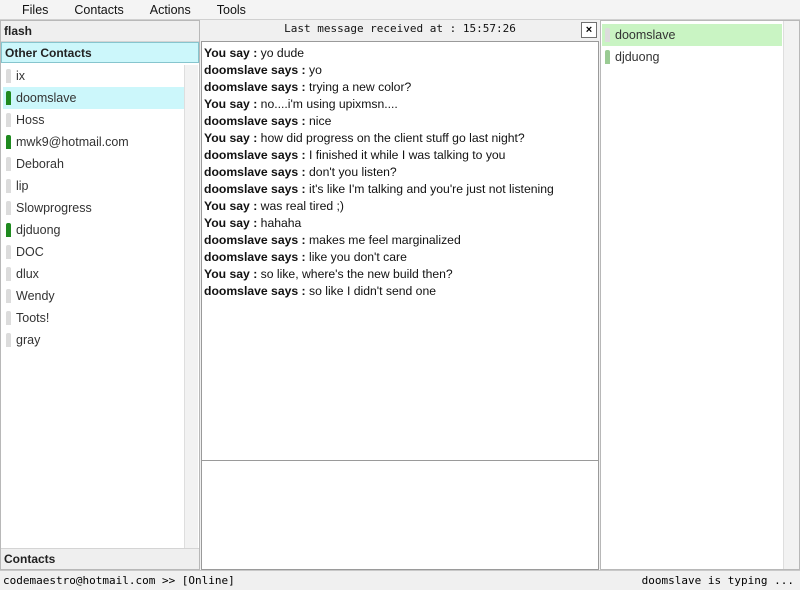 This screenshot has width=800, height=590. What do you see at coordinates (93, 296) in the screenshot?
I see `contact-item: Wendy` at bounding box center [93, 296].